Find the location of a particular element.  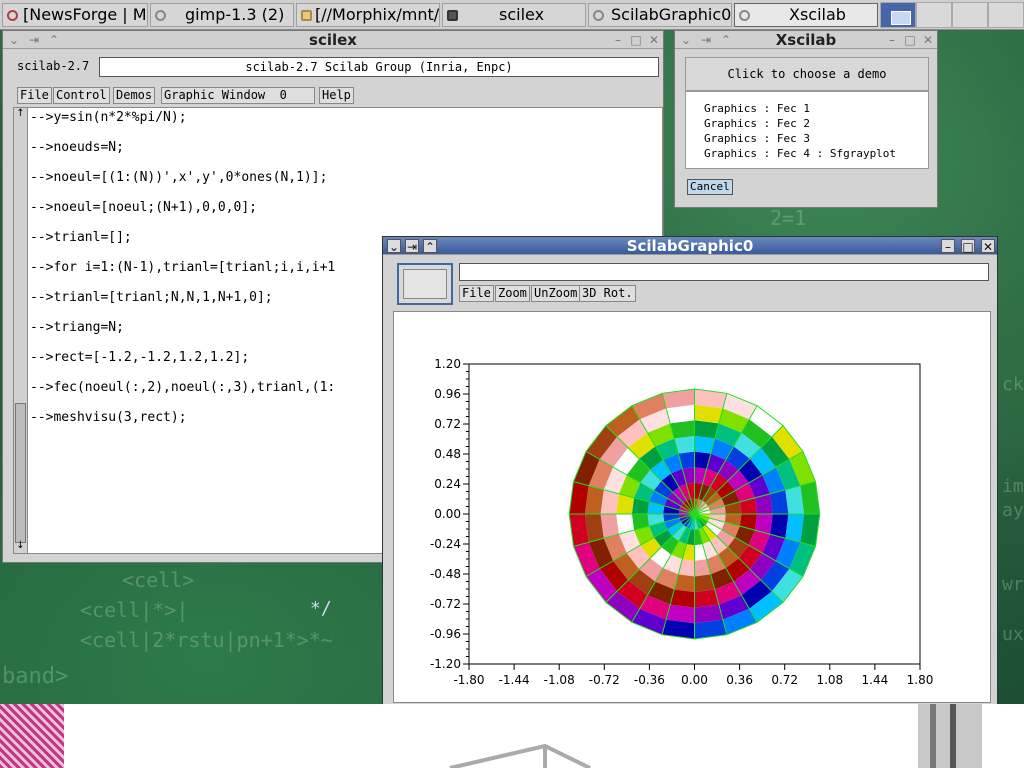

task-label: Xscilab is located at coordinates (817, 14).